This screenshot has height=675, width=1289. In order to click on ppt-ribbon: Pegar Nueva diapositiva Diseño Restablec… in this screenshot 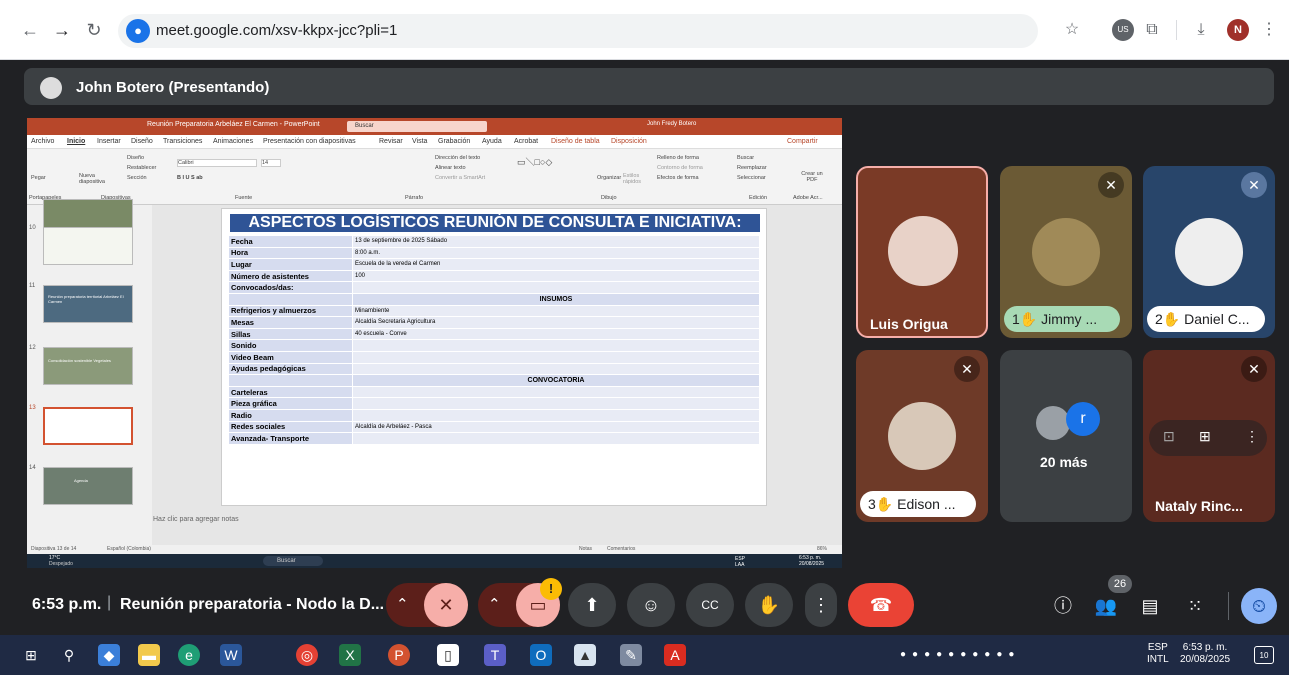, I will do `click(434, 177)`.